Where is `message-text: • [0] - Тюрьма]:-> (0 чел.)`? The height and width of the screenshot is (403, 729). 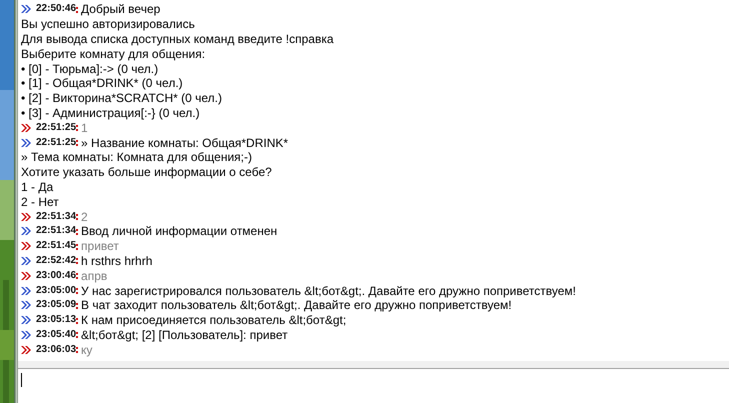 message-text: • [0] - Тюрьма]:-> (0 чел.) is located at coordinates (89, 69).